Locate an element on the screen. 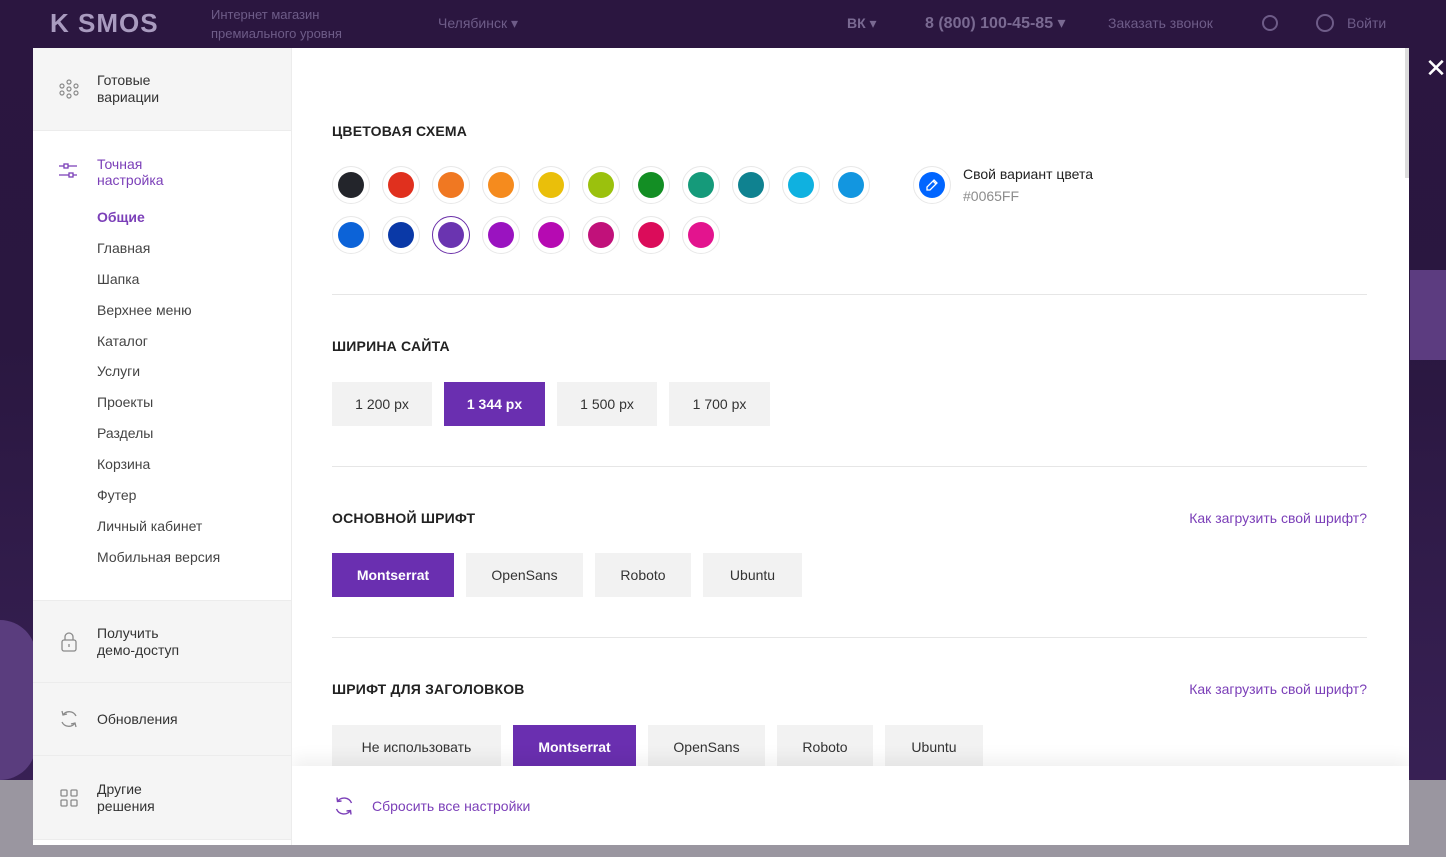 The height and width of the screenshot is (857, 1446). sidebar-item-demo-access: Получить демо-доступ is located at coordinates (162, 642).